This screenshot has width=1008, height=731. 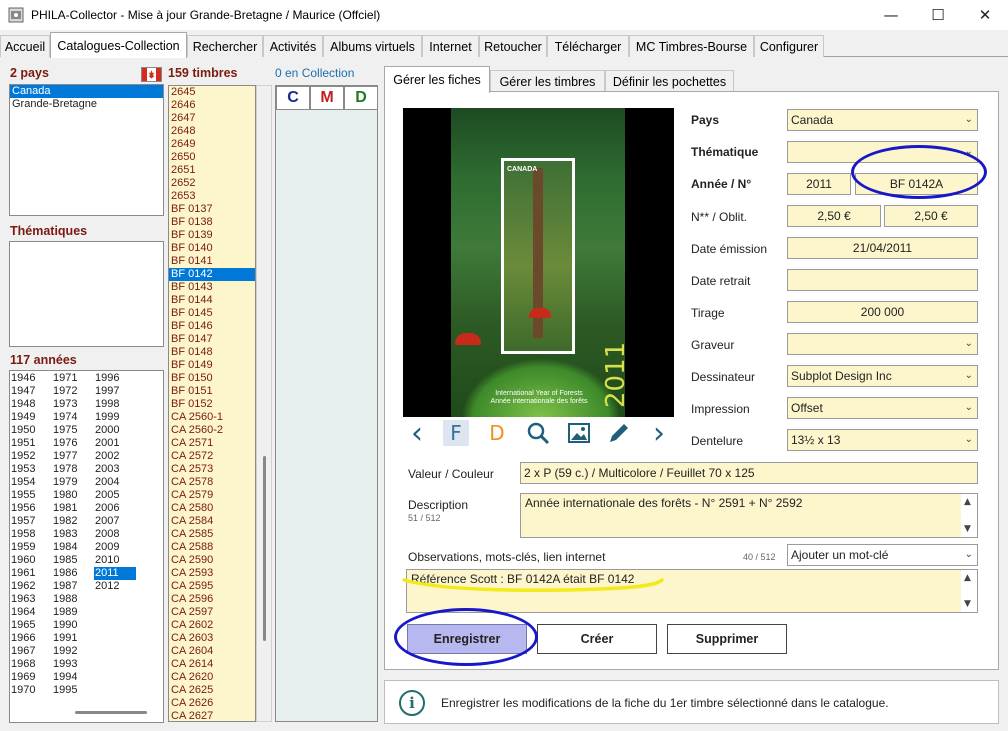 I want to click on stamp-item: CA 2585, so click(x=212, y=534).